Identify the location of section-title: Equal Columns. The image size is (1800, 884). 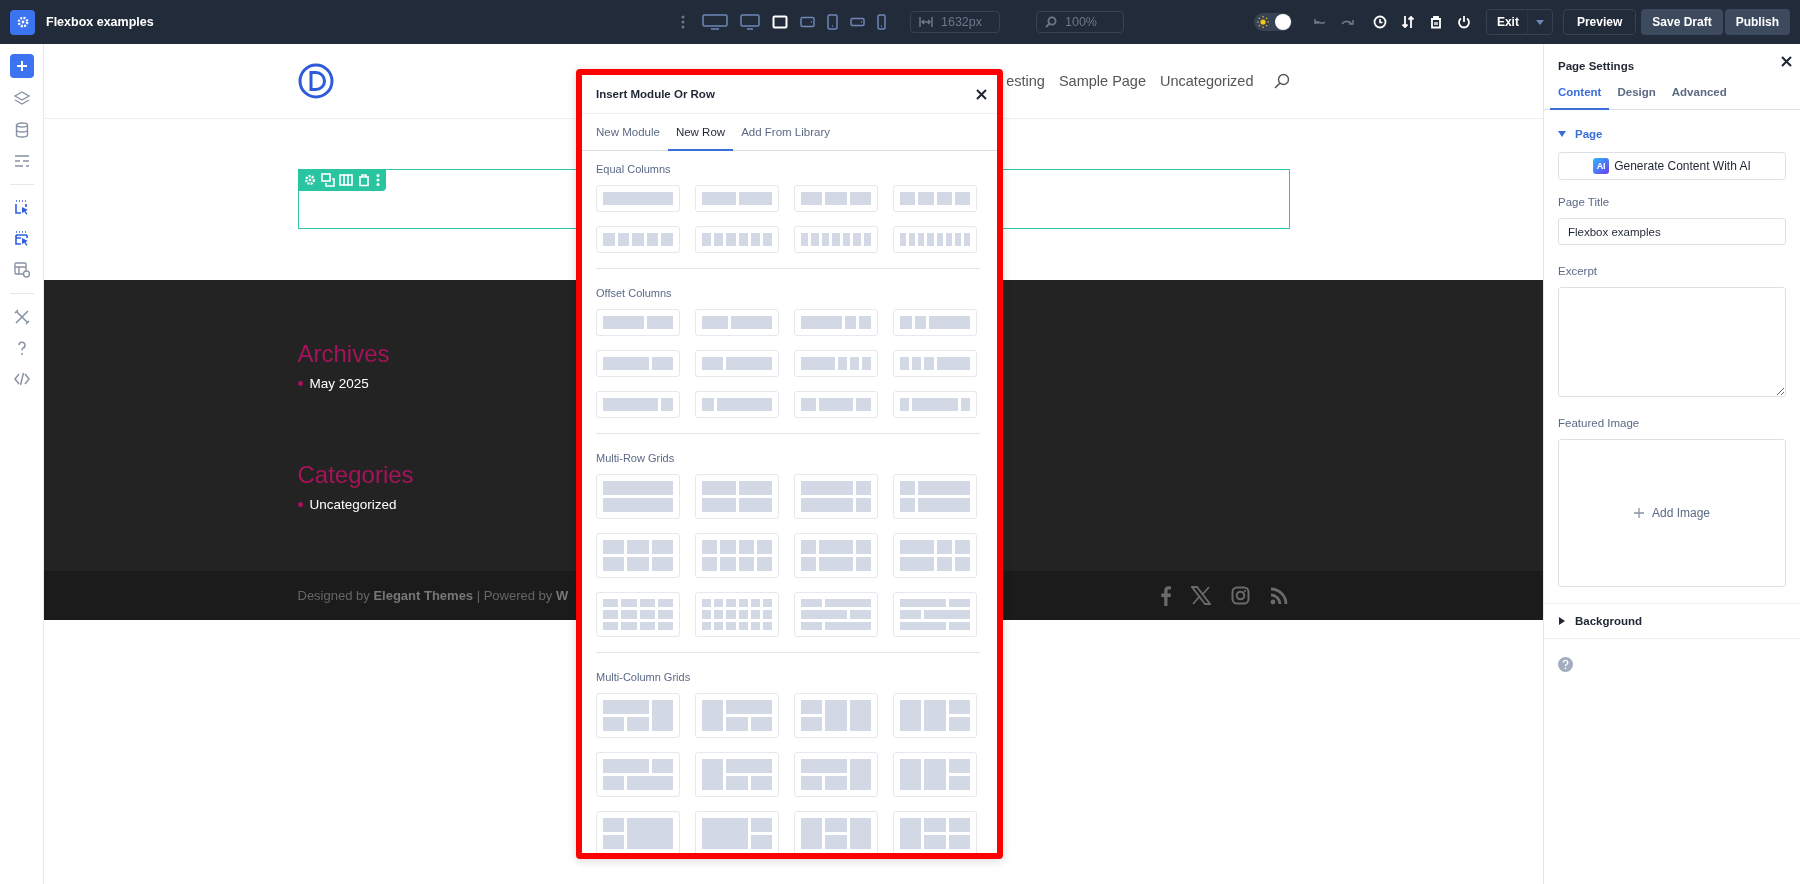
(634, 169).